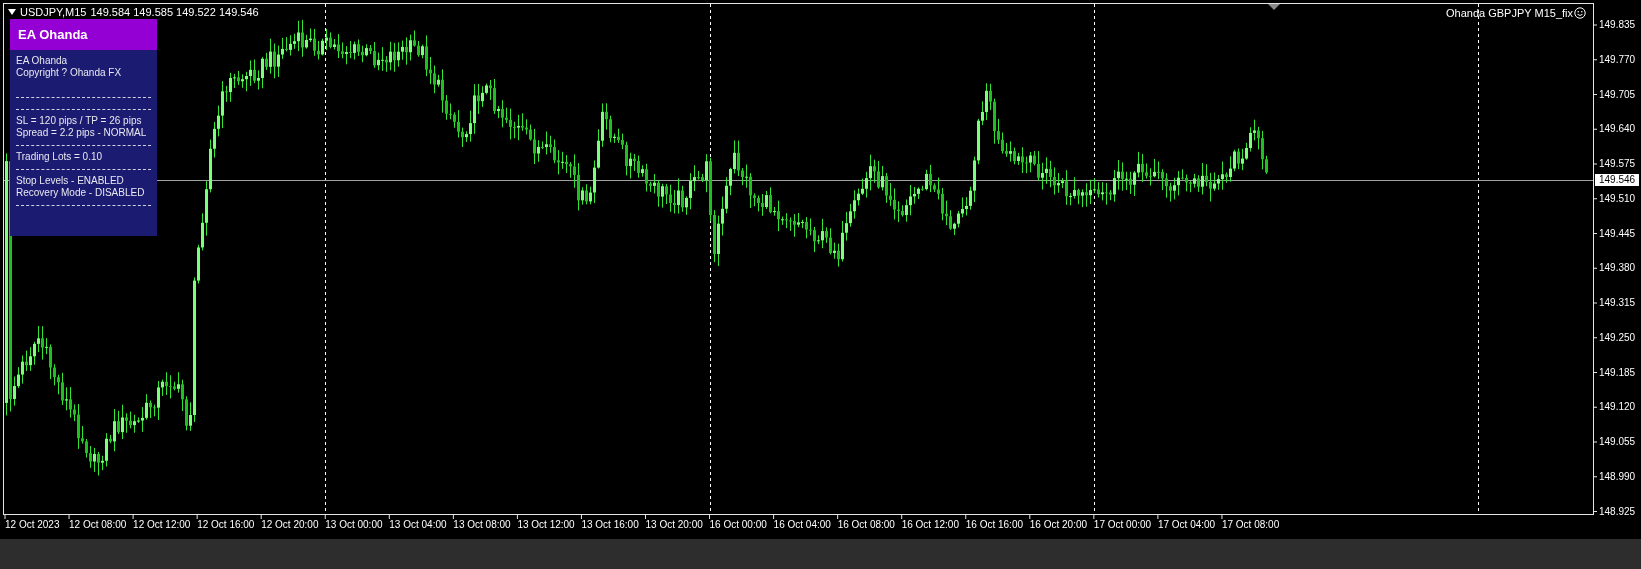 The height and width of the screenshot is (569, 1641). Describe the element at coordinates (42, 61) in the screenshot. I see `panel-text: EA Ohanda` at that location.